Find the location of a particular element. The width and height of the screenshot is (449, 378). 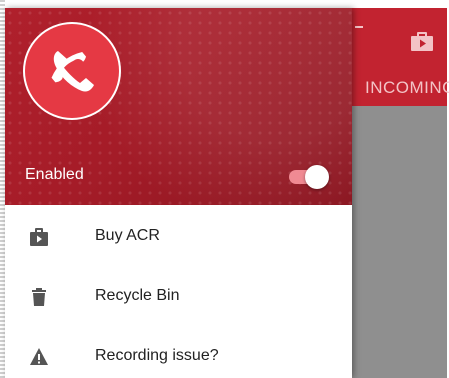

phone-record-icon is located at coordinates (72, 71).